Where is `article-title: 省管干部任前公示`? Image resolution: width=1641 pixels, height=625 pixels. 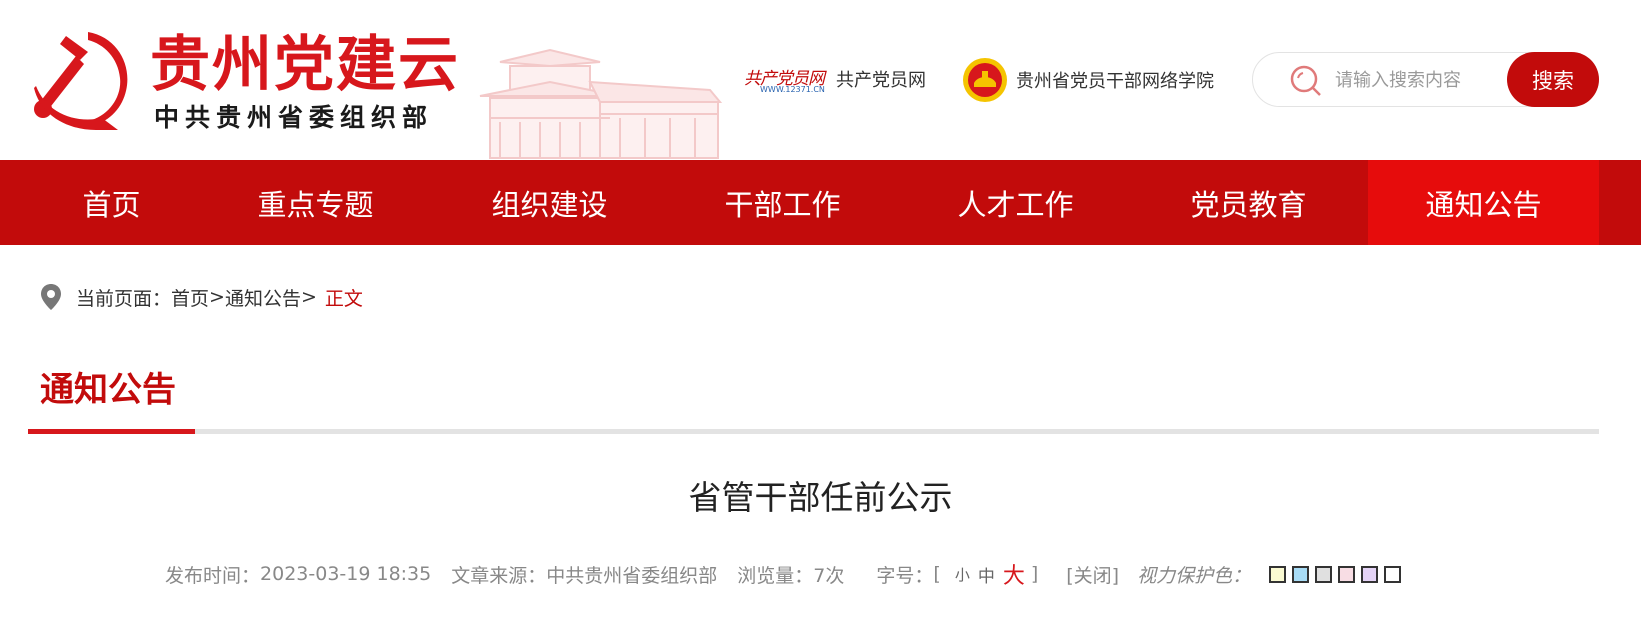 article-title: 省管干部任前公示 is located at coordinates (820, 497).